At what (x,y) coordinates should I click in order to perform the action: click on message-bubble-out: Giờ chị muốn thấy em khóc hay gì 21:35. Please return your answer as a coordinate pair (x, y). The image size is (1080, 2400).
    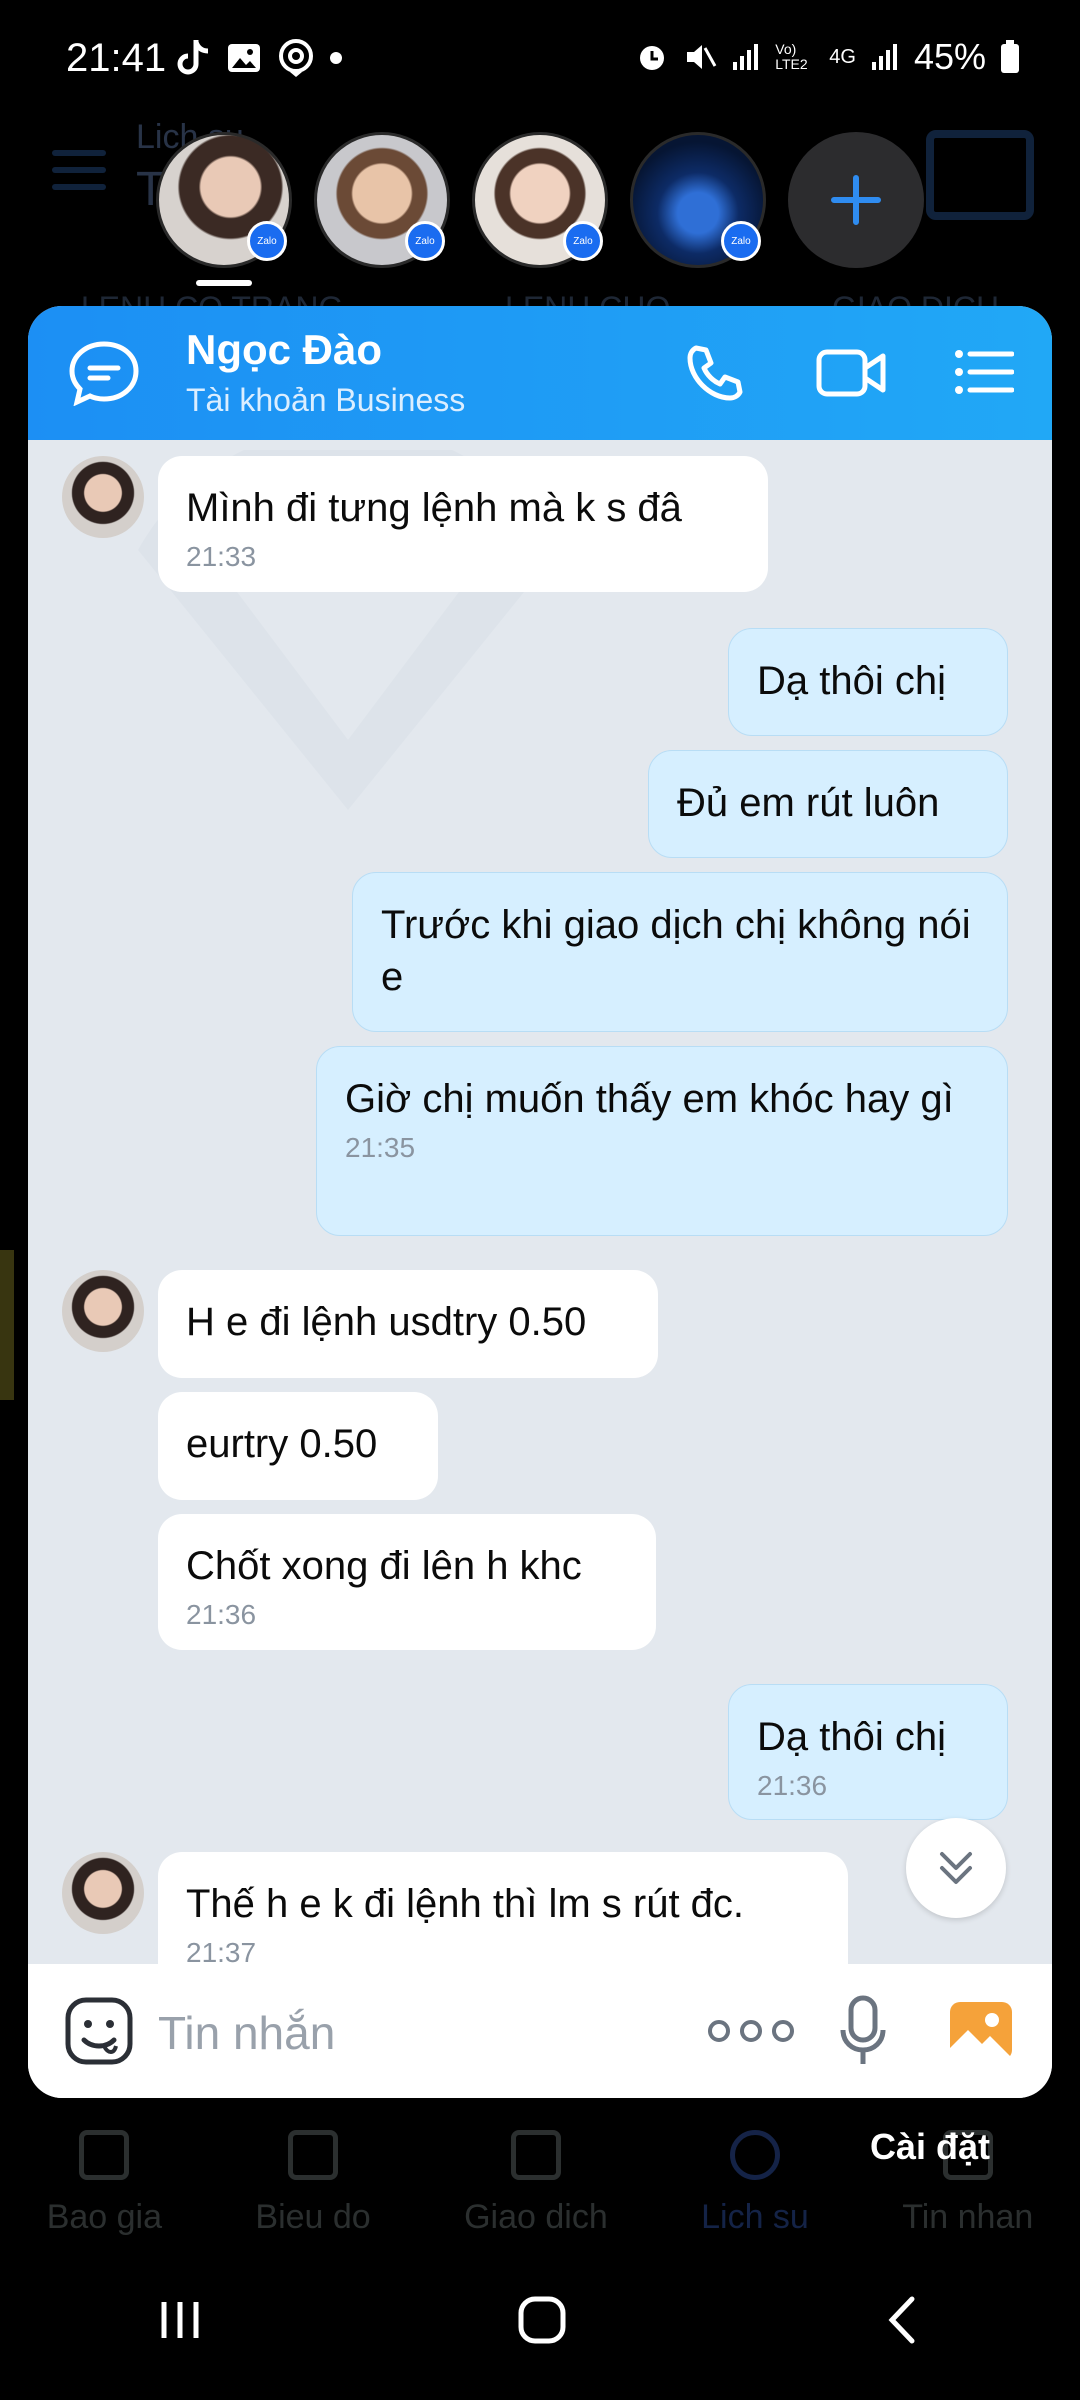
    Looking at the image, I should click on (662, 1141).